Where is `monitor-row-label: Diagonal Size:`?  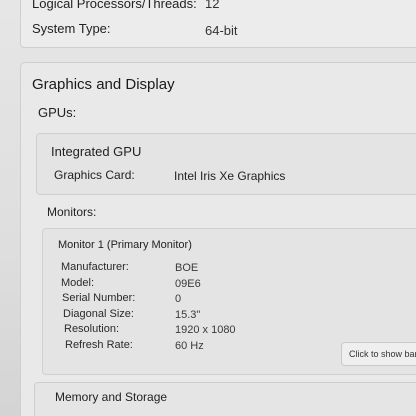 monitor-row-label: Diagonal Size: is located at coordinates (98, 314).